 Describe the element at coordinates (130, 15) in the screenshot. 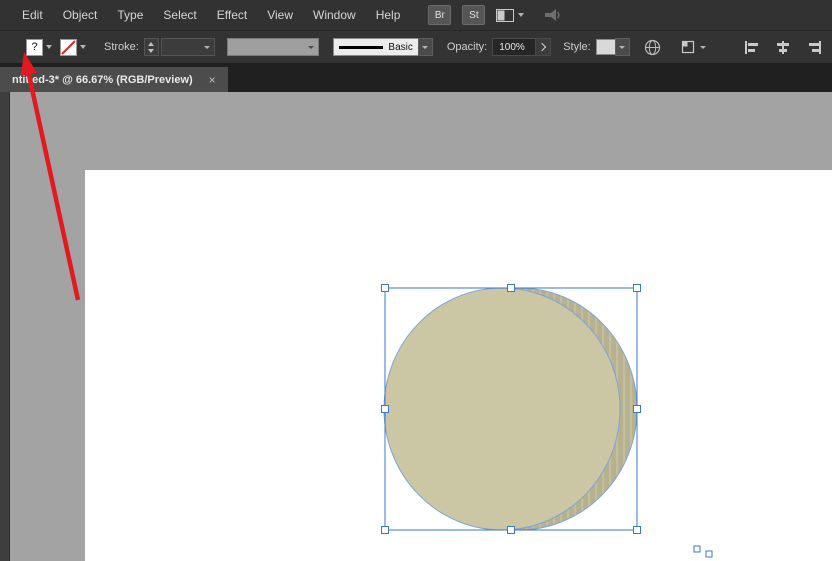

I see `menu-type: Type` at that location.